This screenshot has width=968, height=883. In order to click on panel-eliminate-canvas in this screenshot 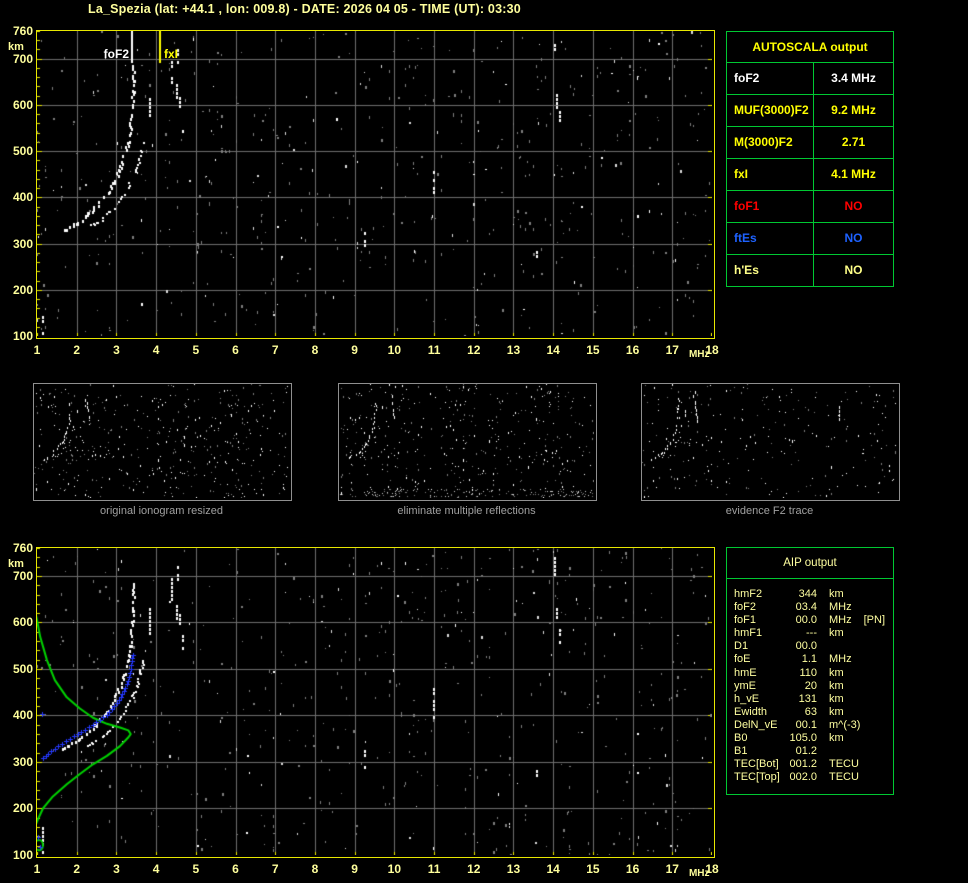, I will do `click(466, 441)`.